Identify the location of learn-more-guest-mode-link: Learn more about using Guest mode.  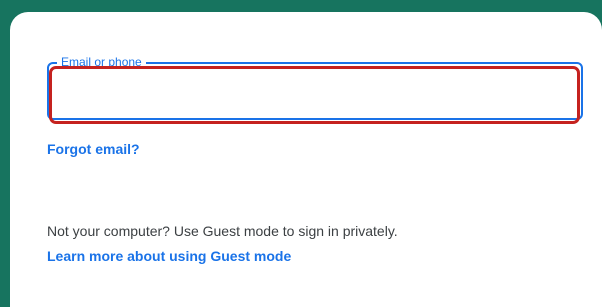
(169, 256).